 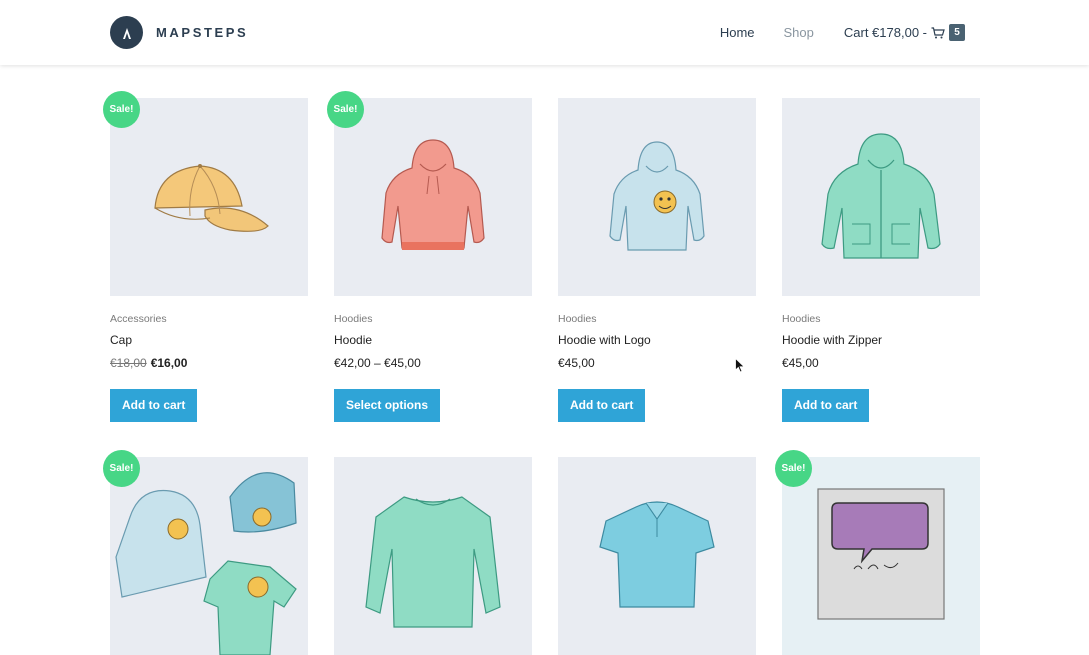 I want to click on logo-icon, so click(x=126, y=32).